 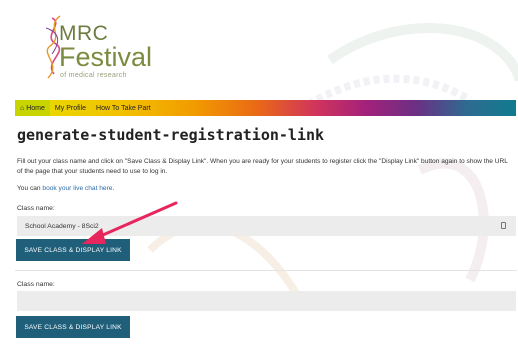 I want to click on nav-my-profile-label: My Profile, so click(x=70, y=108).